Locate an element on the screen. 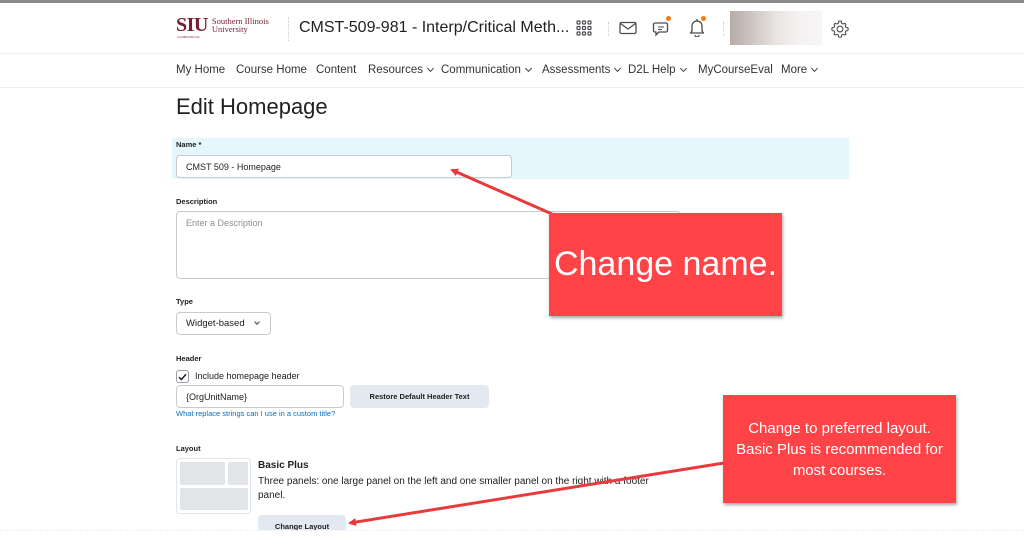 This screenshot has width=1024, height=546. nav-item-d2l-help: D2L Help is located at coordinates (657, 70).